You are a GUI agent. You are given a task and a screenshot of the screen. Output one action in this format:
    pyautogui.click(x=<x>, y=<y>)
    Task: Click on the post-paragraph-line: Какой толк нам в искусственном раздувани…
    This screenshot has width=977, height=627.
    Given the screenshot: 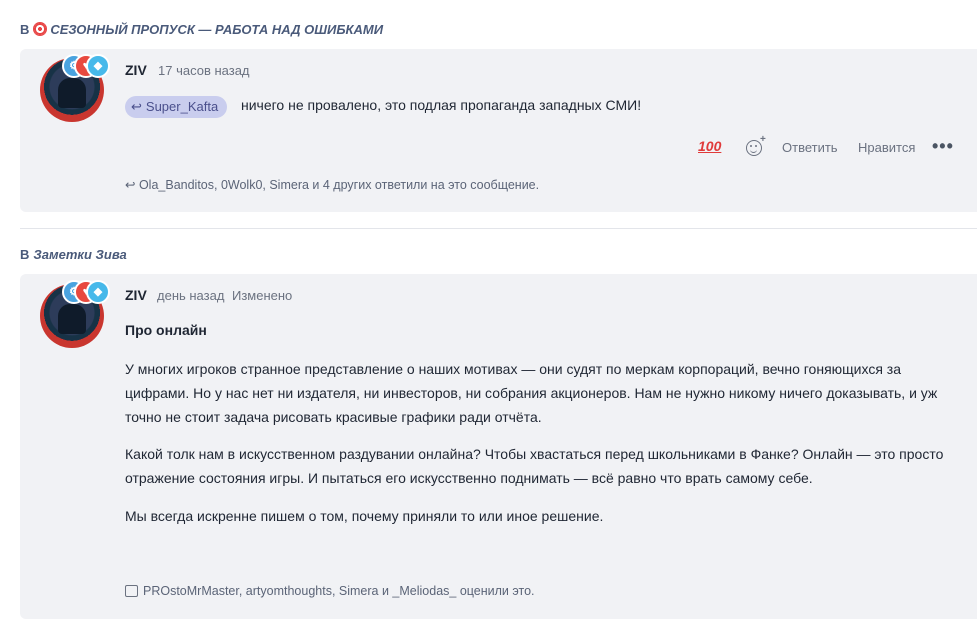 What is the action you would take?
    pyautogui.click(x=534, y=454)
    